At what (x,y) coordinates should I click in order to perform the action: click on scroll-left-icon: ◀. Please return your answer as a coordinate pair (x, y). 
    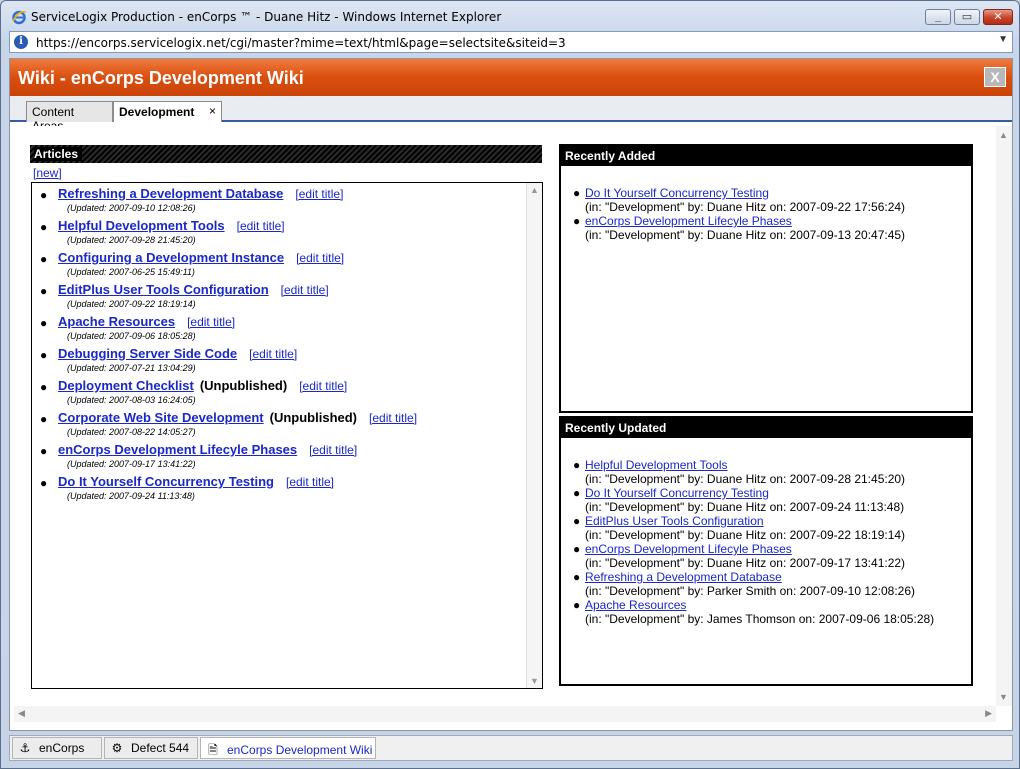
    Looking at the image, I should click on (21, 713).